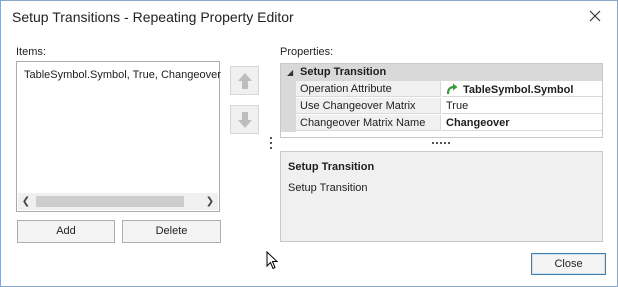 This screenshot has width=618, height=287. I want to click on property-row-operation-attribute: Operation Attribute TableSymbol.Symbol, so click(441, 89).